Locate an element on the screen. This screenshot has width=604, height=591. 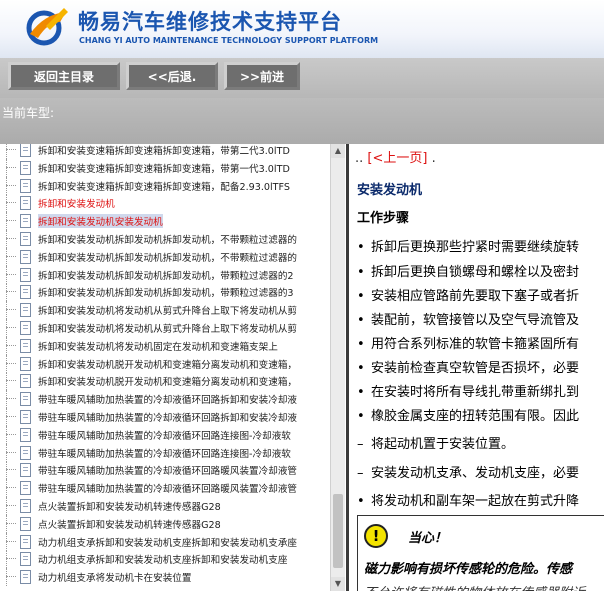
scroll-thumb is located at coordinates (338, 531).